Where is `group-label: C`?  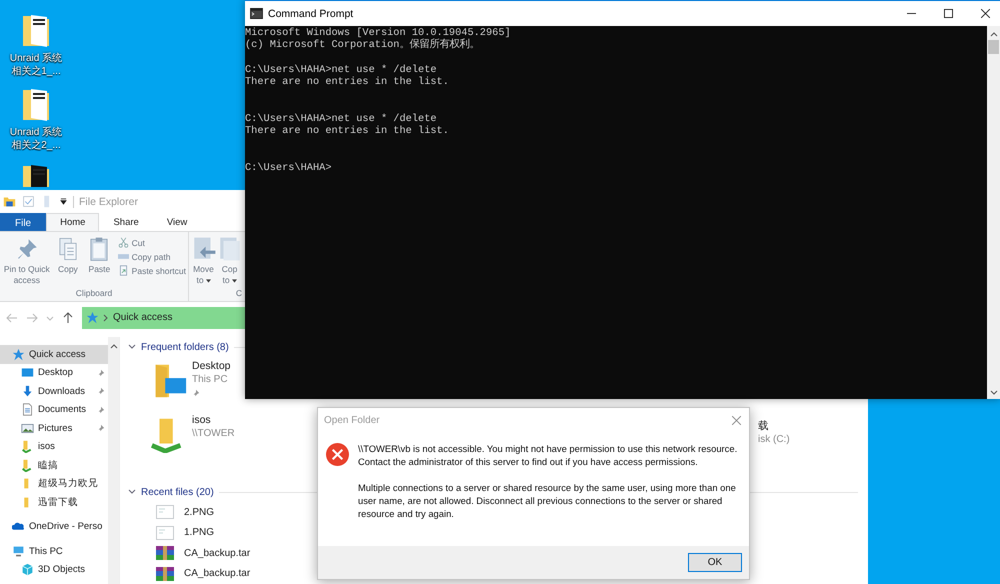 group-label: C is located at coordinates (238, 294).